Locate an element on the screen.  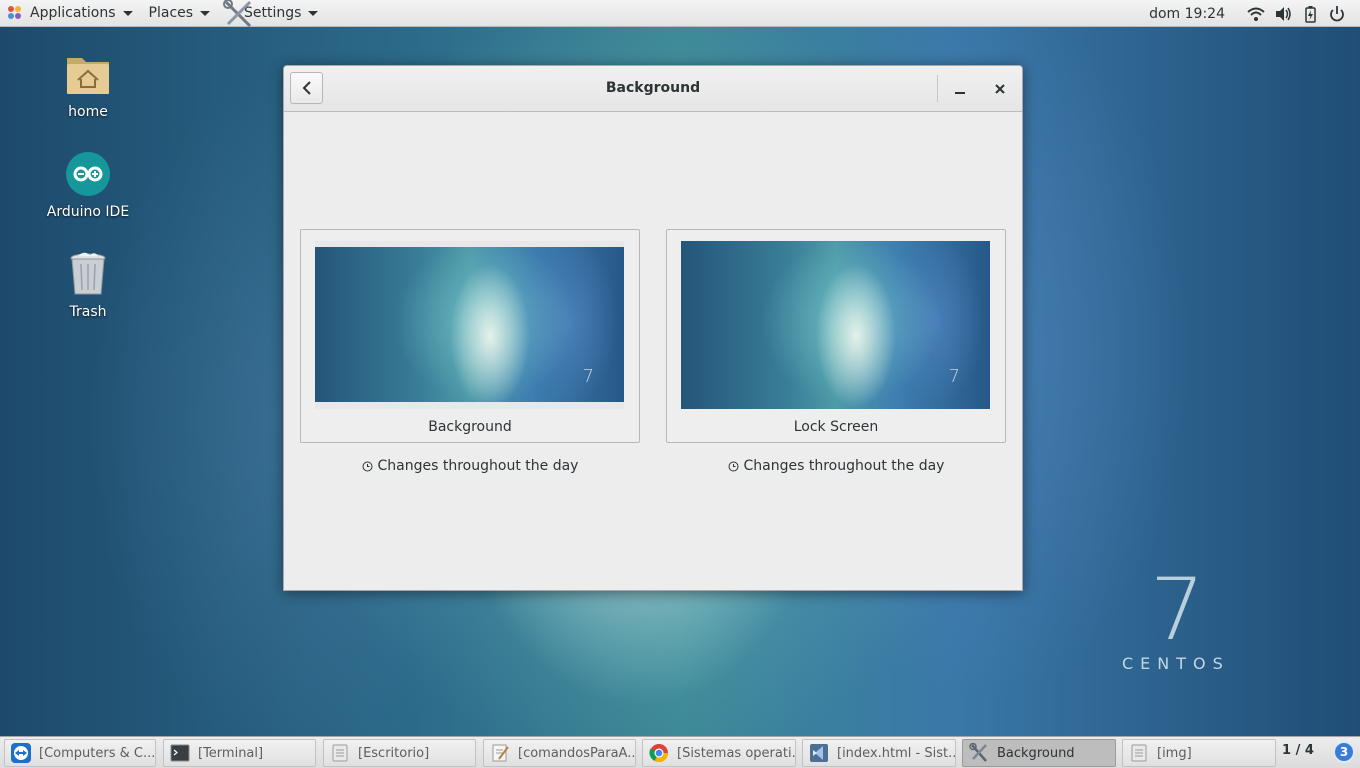
arduino-icon is located at coordinates (88, 174).